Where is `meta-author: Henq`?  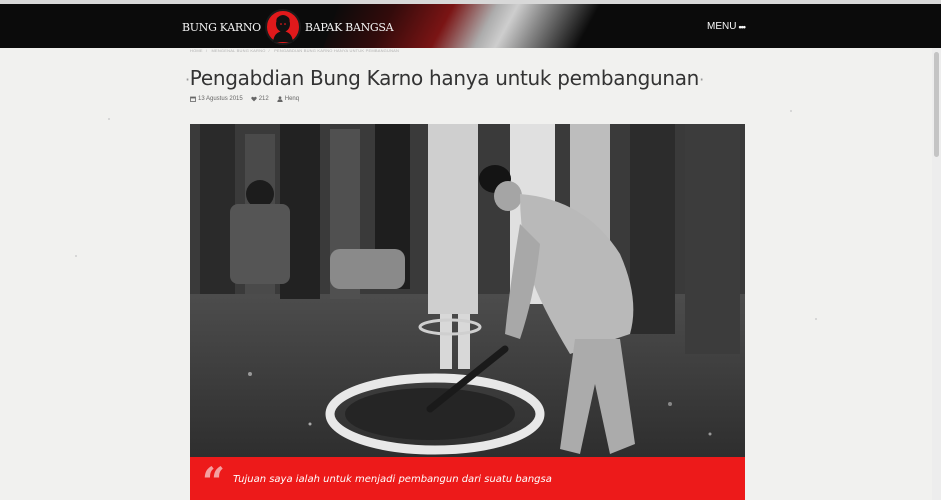
meta-author: Henq is located at coordinates (288, 99).